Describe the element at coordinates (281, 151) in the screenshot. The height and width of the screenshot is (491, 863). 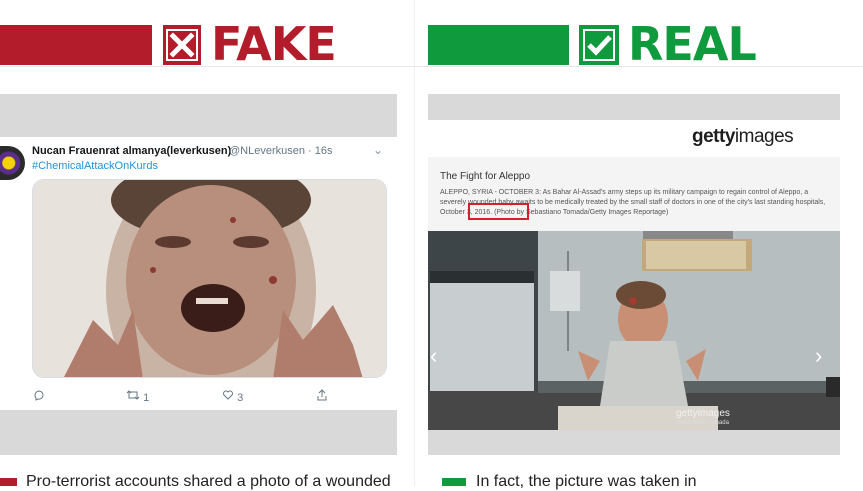
I see `tweet-handle: @NLeverkusen · 16s` at that location.